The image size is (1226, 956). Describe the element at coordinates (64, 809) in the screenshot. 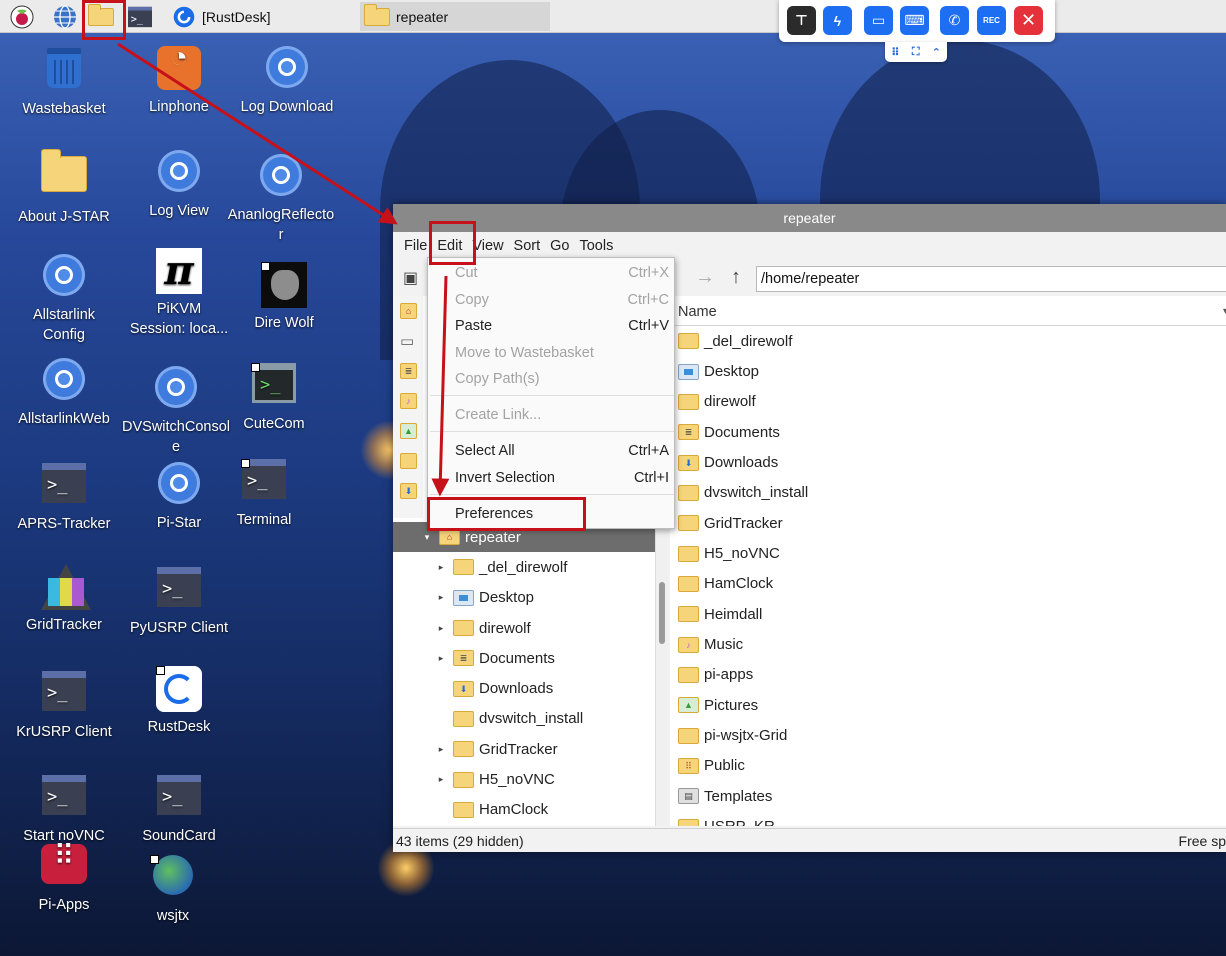

I see `desktop-icon-start-novnc: >_ Start noVNC` at that location.